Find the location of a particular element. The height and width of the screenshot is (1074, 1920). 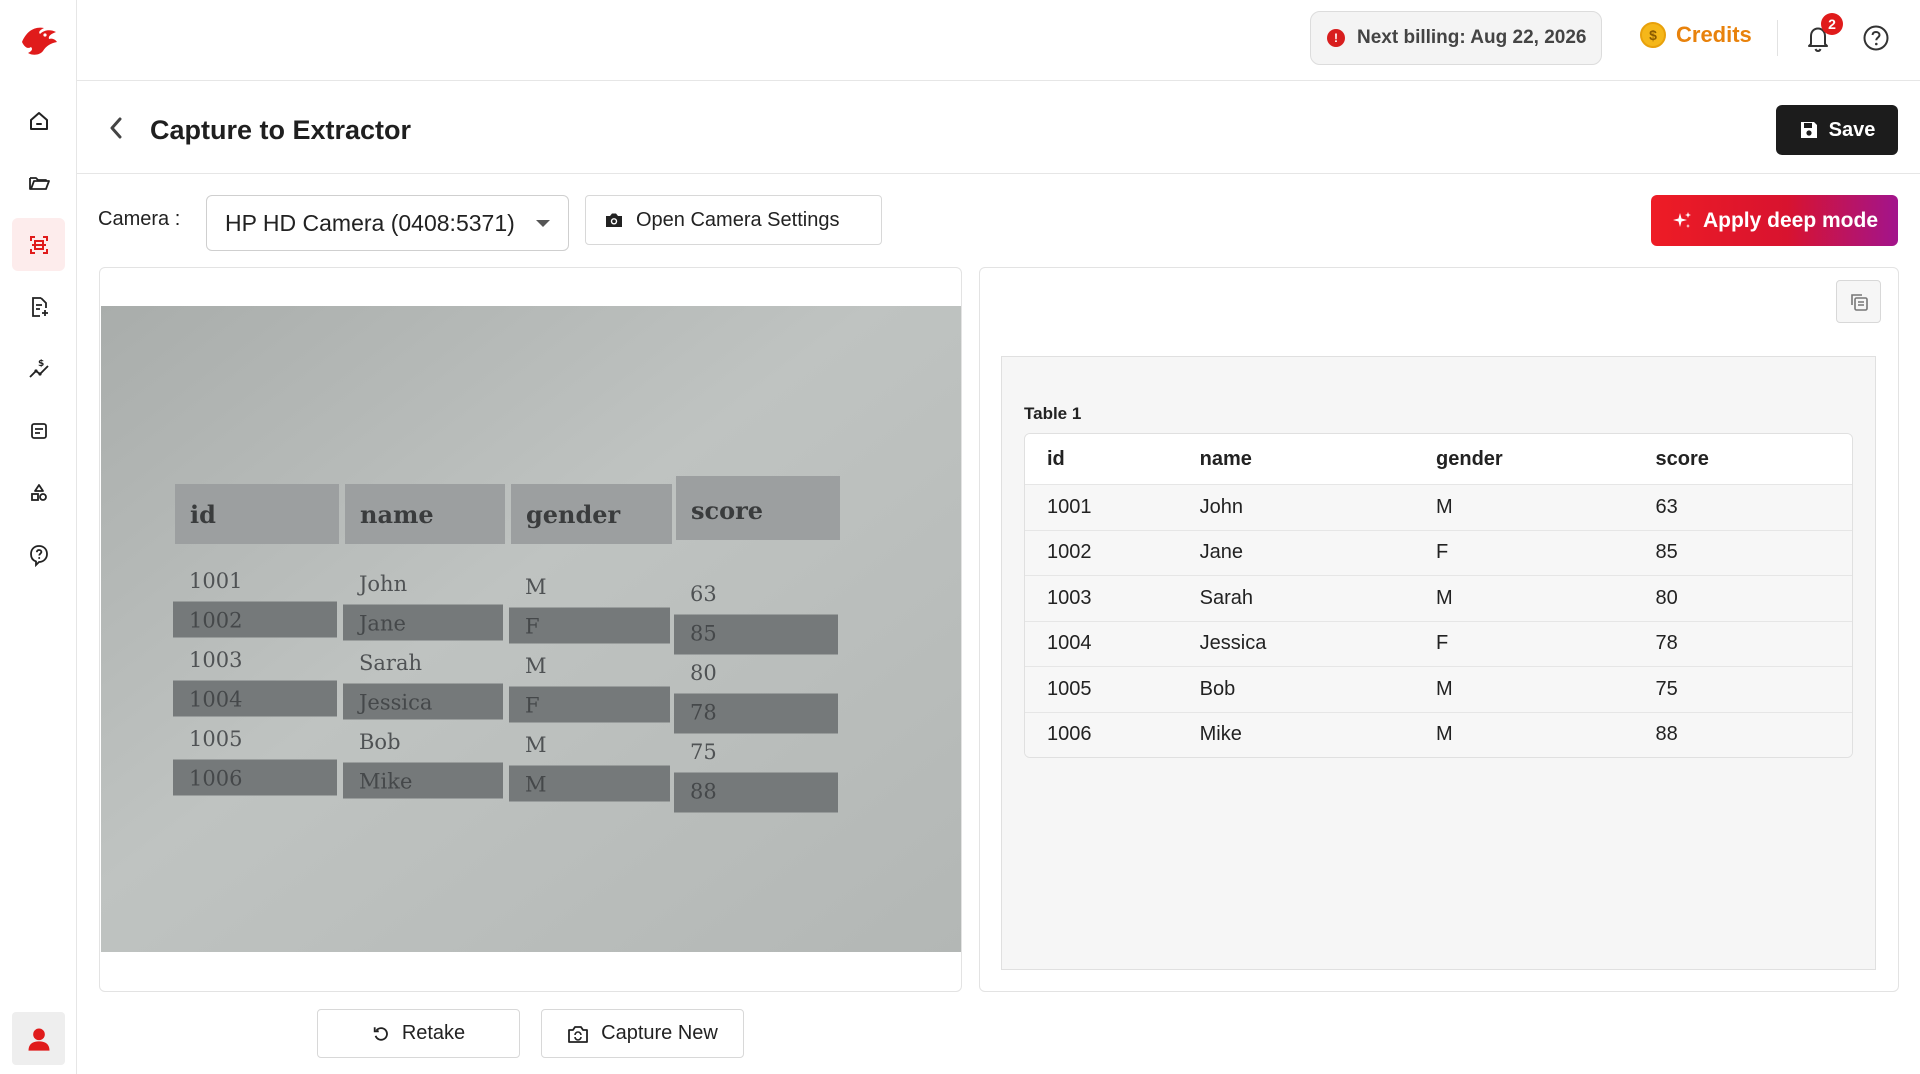

table-cell: Mike is located at coordinates (1220, 734).